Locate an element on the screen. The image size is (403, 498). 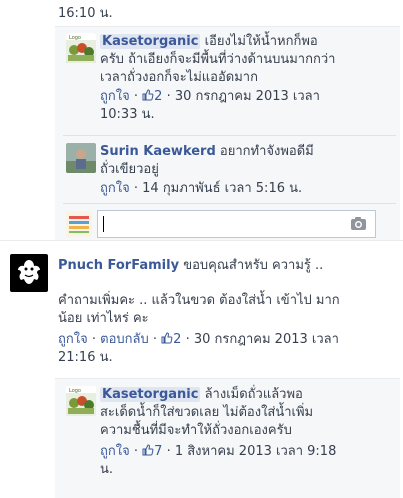
reply-3-date: 1 สิงหาคม 2013 เวลา 9:18 is located at coordinates (256, 451).